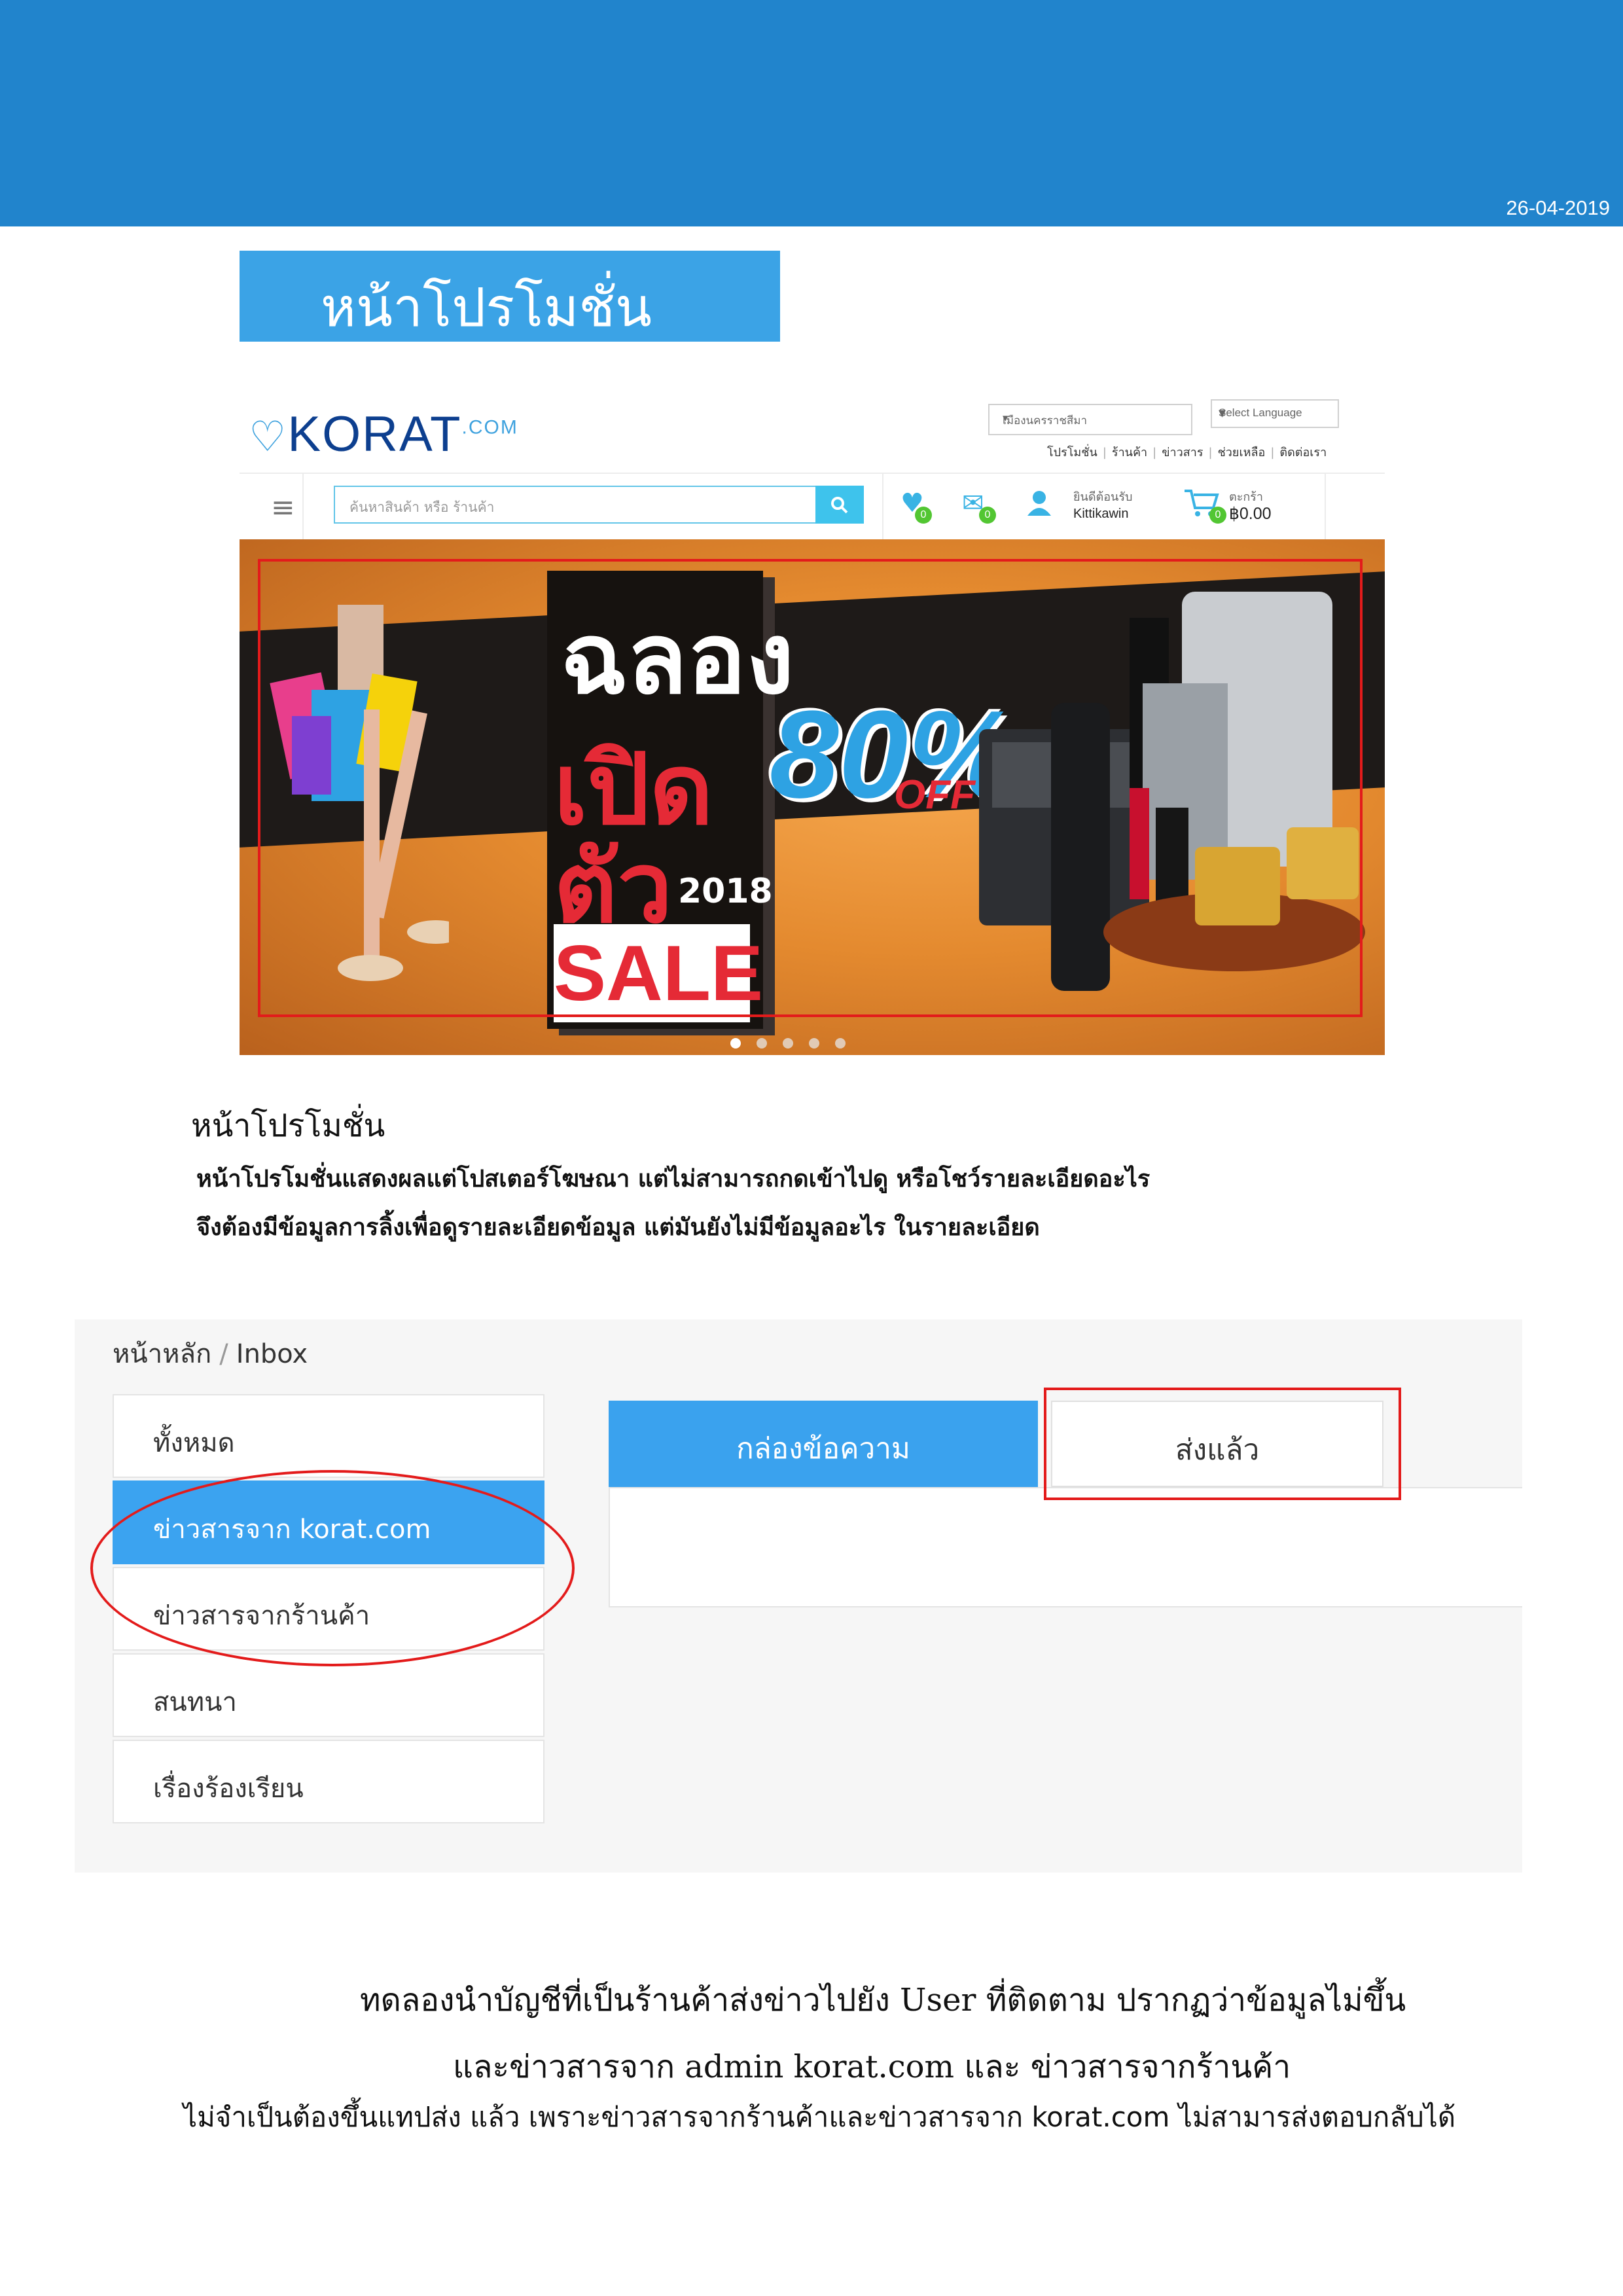 The image size is (1623, 2296). I want to click on tab-inbox-label: กล่องข้อความ, so click(823, 1448).